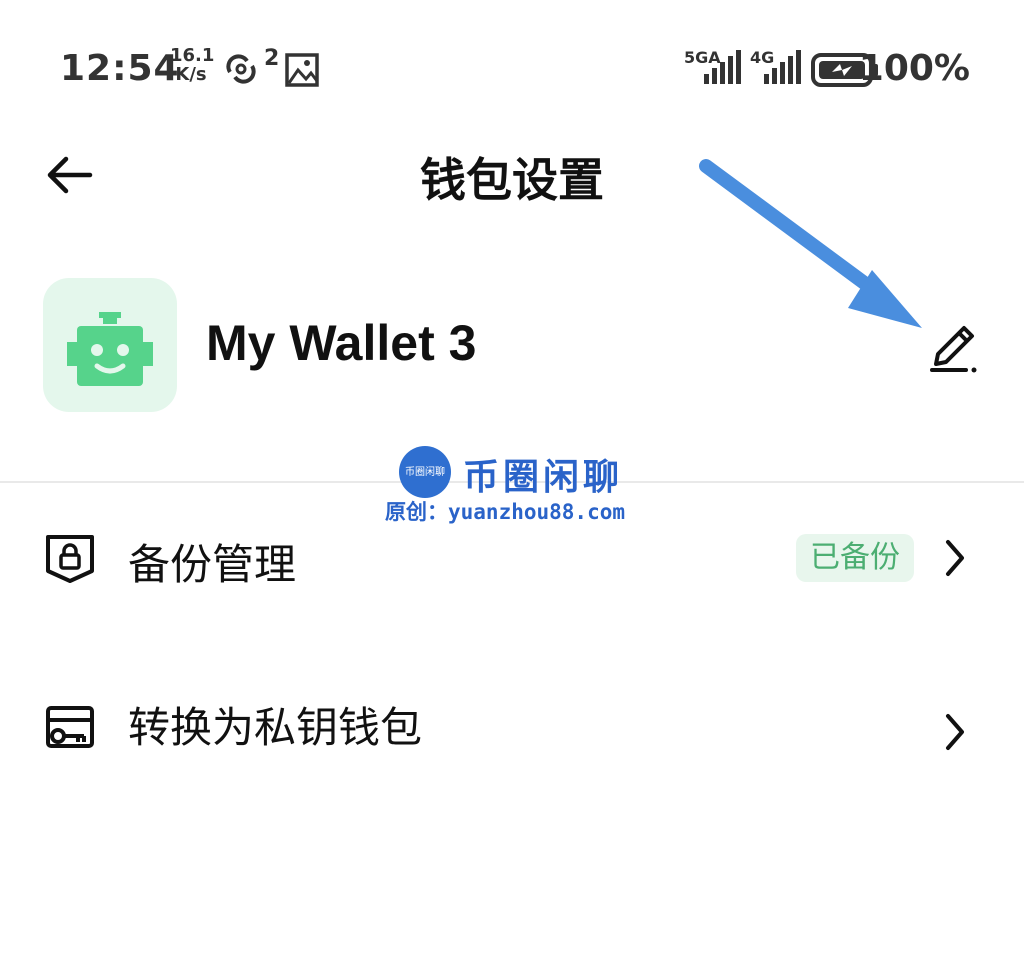  What do you see at coordinates (120, 68) in the screenshot?
I see `status-time: 12:54` at bounding box center [120, 68].